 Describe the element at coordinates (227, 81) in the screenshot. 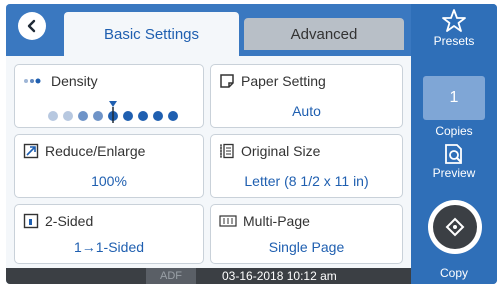

I see `paper-icon` at that location.